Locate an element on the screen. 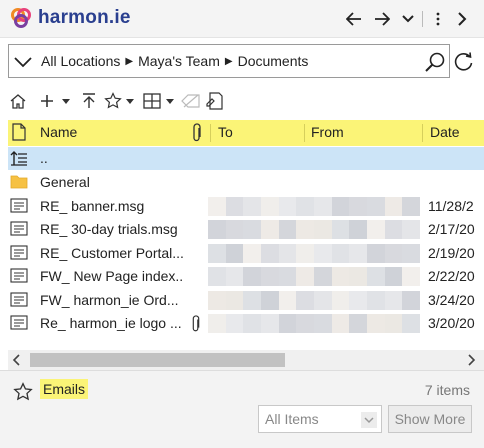 Image resolution: width=484 pixels, height=448 pixels. column-header-date: Date is located at coordinates (445, 132).